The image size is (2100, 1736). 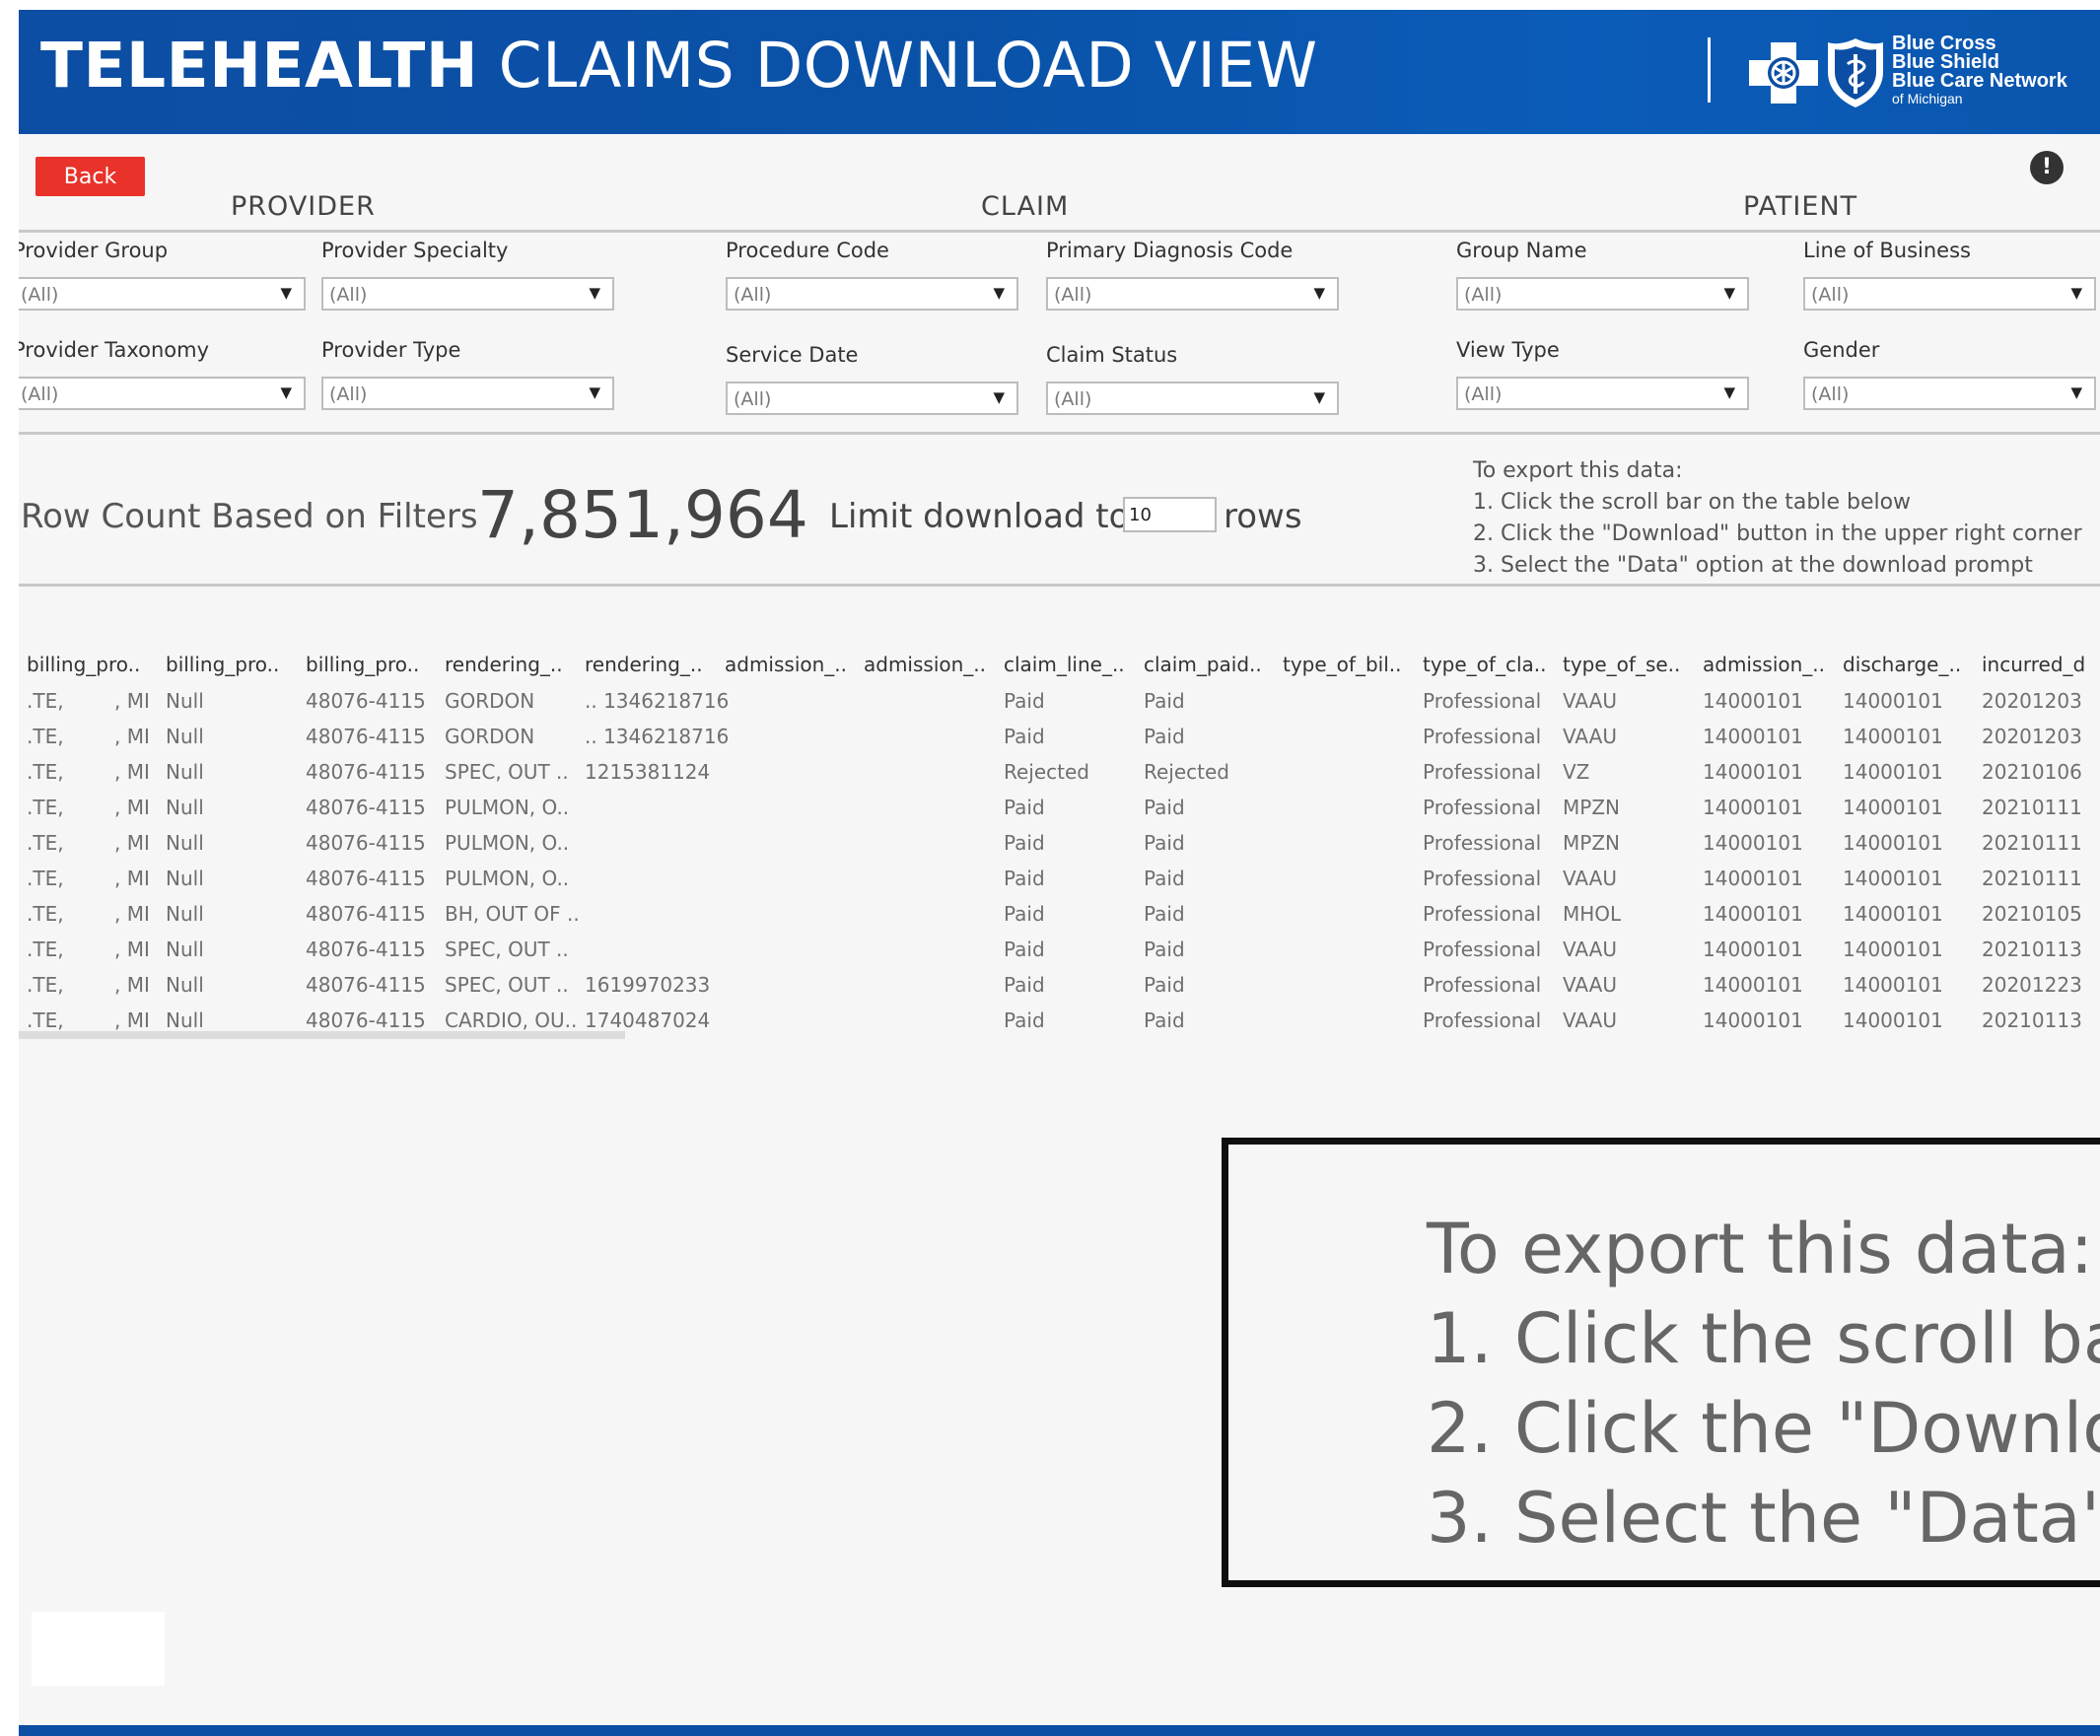 What do you see at coordinates (1203, 664) in the screenshot?
I see `column-header: claim_paid..` at bounding box center [1203, 664].